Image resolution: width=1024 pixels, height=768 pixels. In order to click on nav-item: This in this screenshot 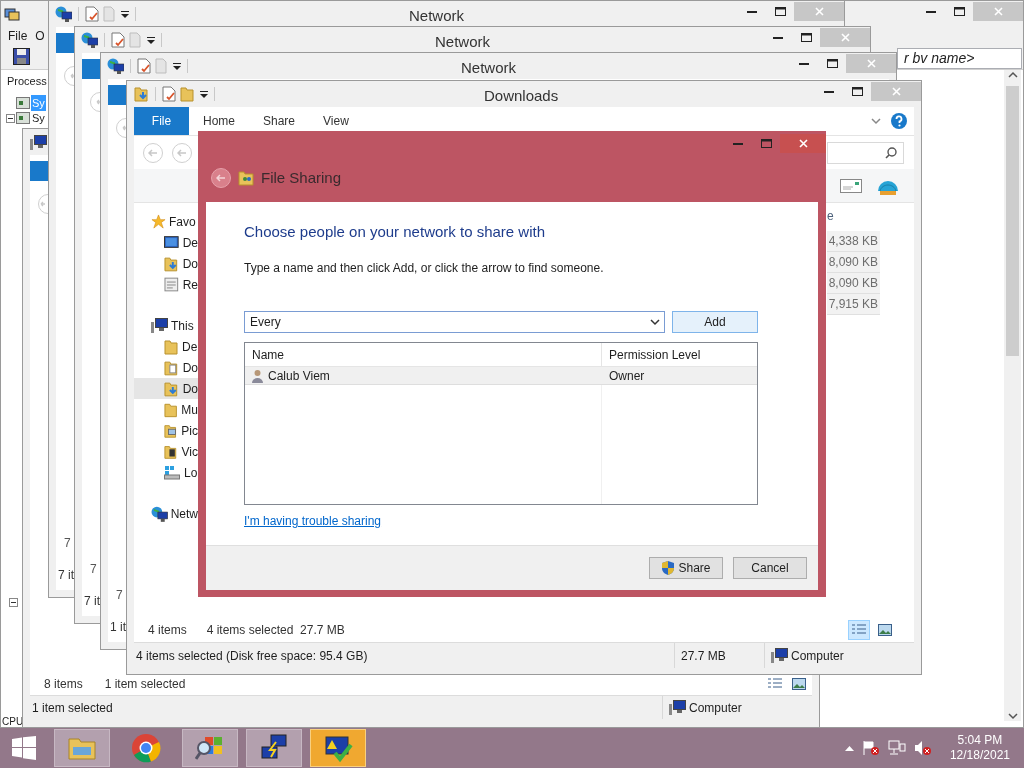, I will do `click(166, 325)`.